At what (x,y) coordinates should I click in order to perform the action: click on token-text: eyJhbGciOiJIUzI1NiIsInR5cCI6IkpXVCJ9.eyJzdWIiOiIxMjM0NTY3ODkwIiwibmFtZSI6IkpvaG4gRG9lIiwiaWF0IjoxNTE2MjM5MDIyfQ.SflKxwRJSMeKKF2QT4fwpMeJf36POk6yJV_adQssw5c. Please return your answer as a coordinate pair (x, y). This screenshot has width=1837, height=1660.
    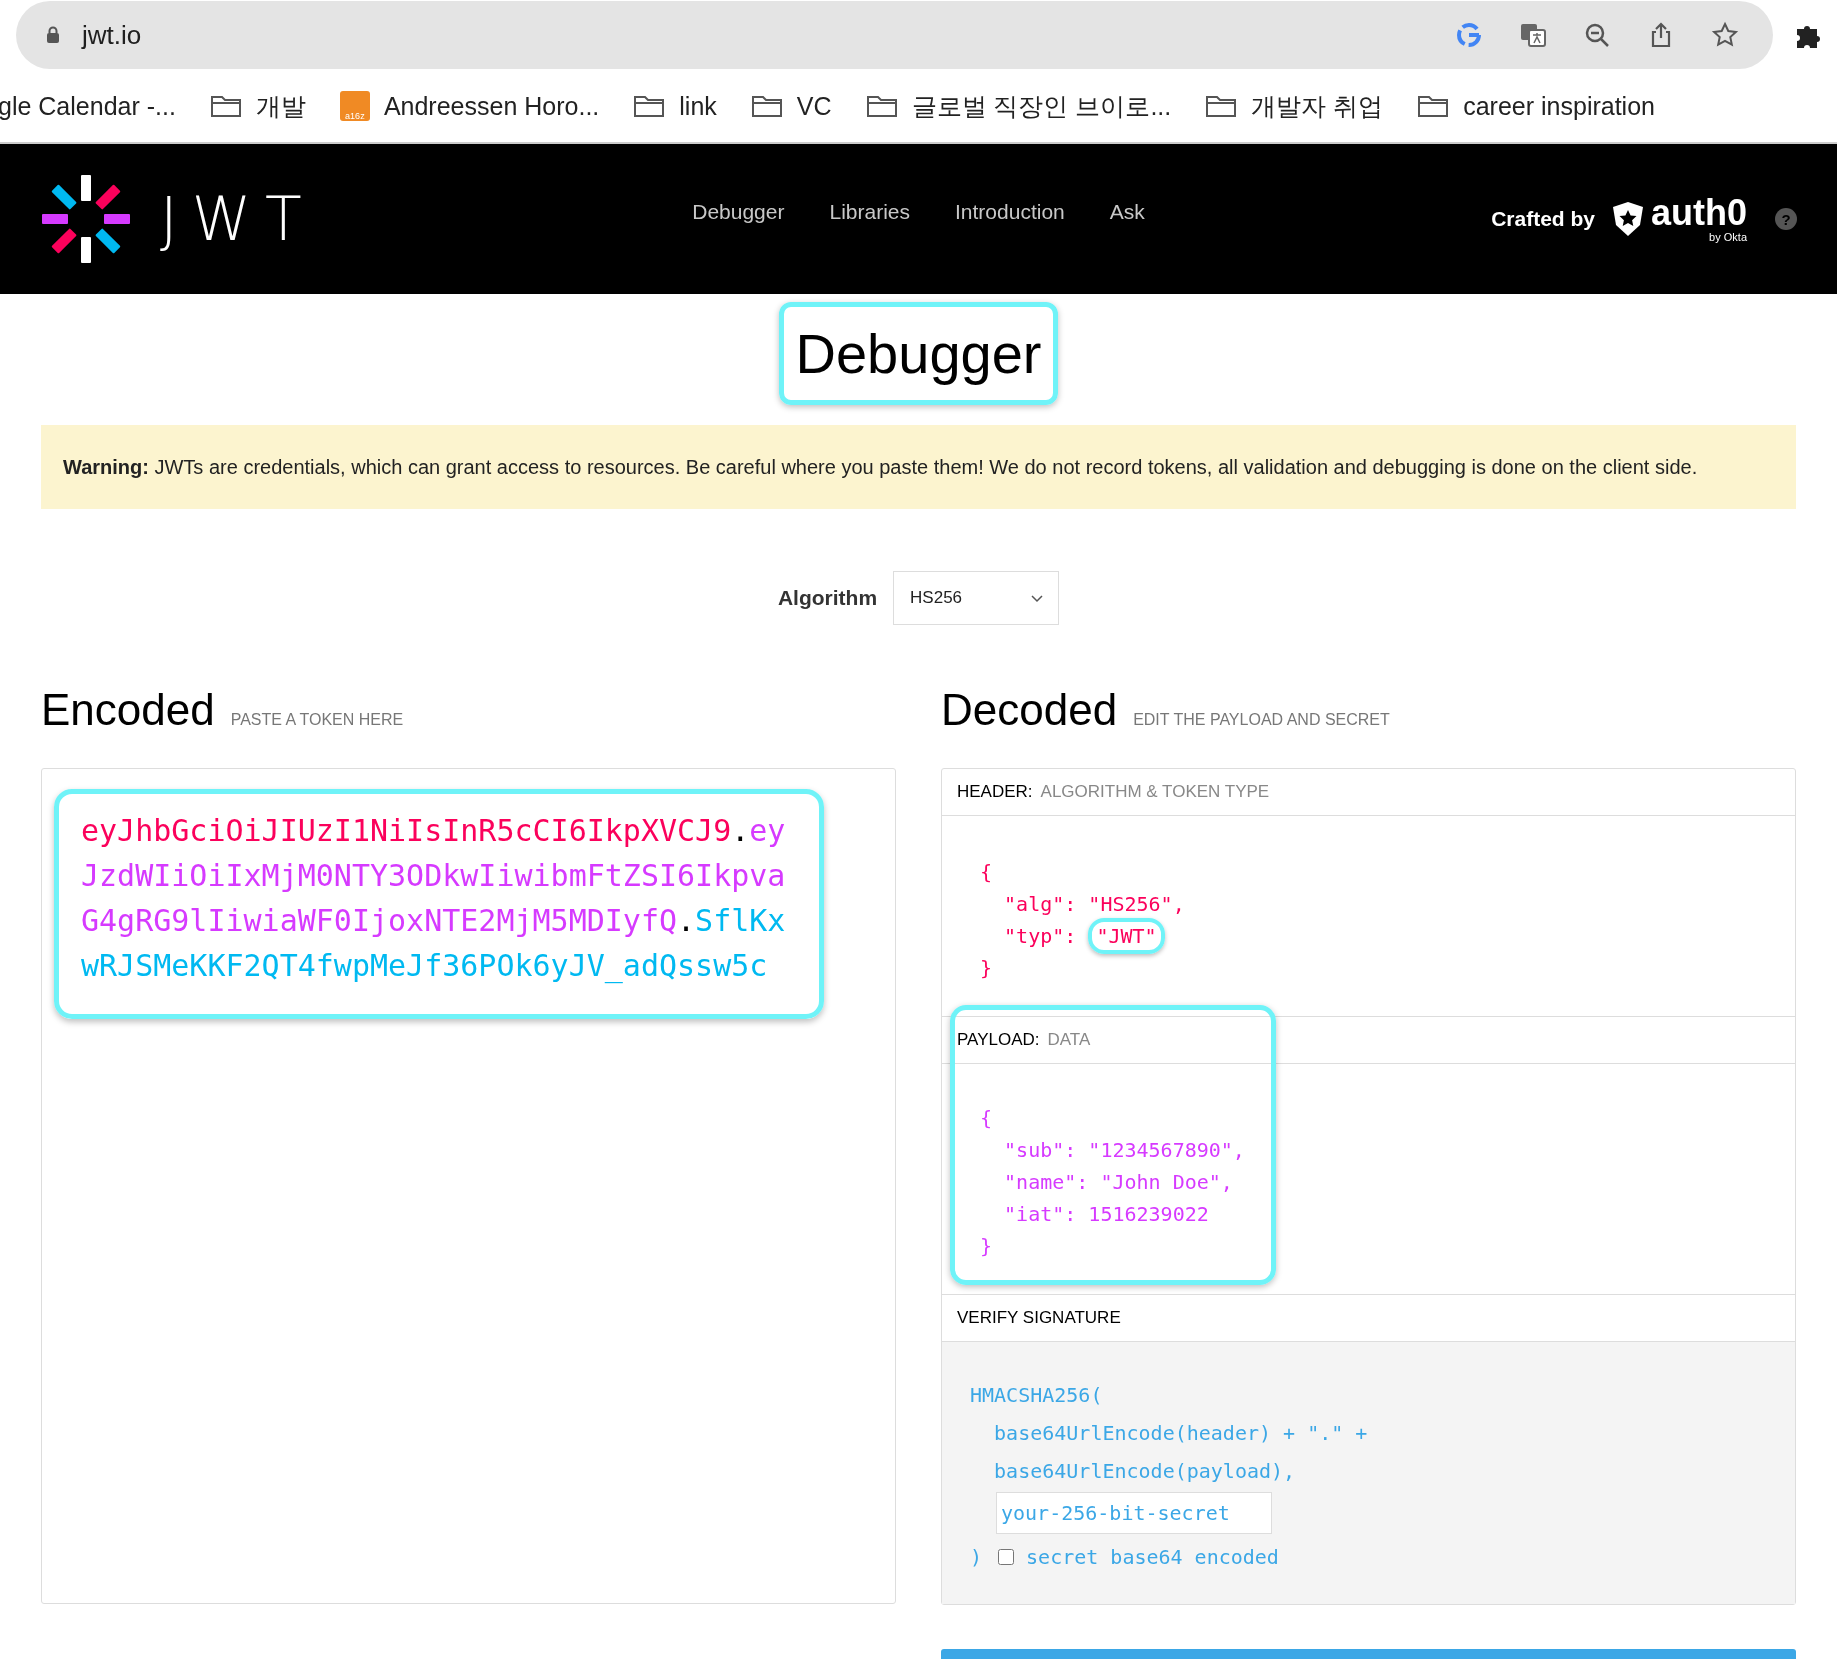
    Looking at the image, I should click on (439, 904).